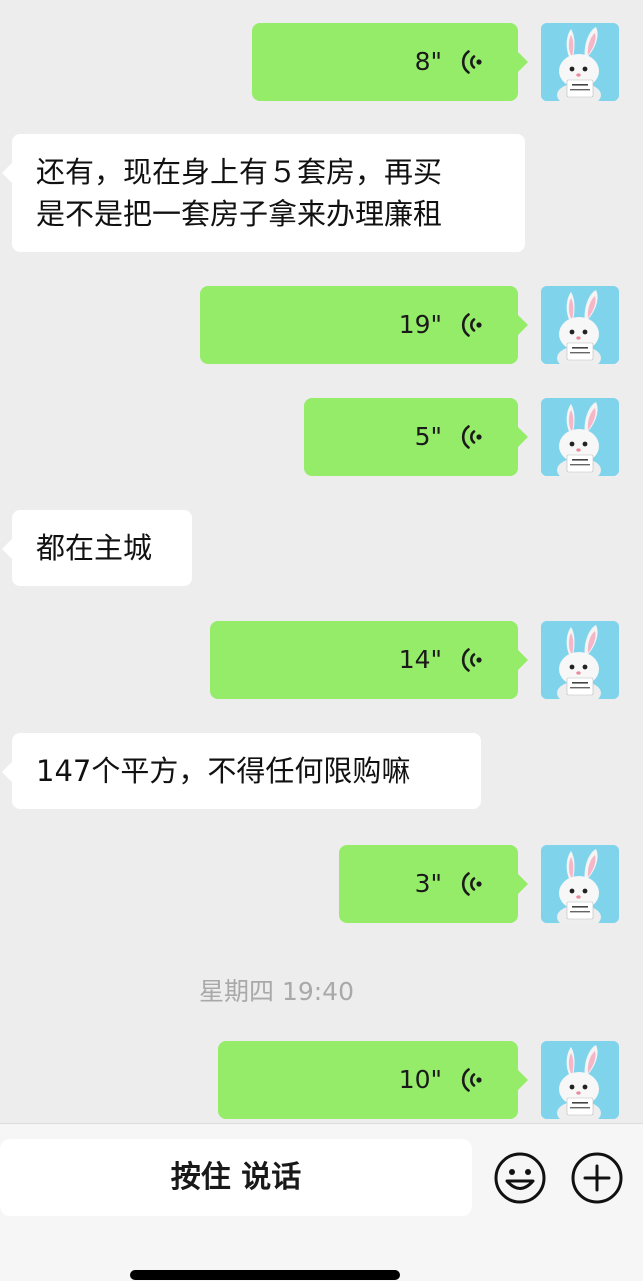 The height and width of the screenshot is (1281, 643). I want to click on message-row: 还有，现在身上有５套房，再买 是不是把一套房子拿来办理廉租, so click(321, 194).